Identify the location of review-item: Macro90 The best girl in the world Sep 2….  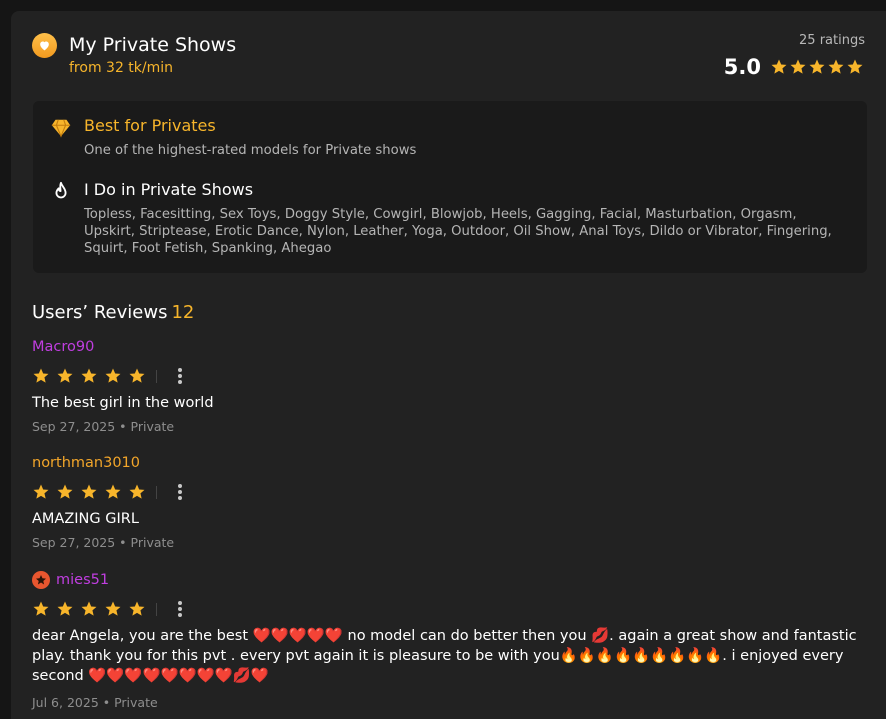
(452, 387).